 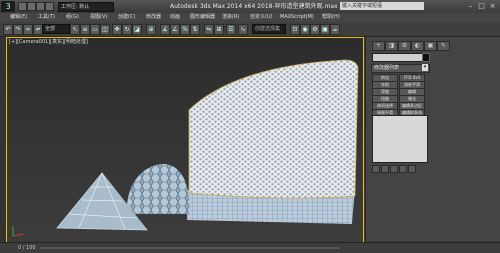 I want to click on tab-create: +, so click(x=378, y=46).